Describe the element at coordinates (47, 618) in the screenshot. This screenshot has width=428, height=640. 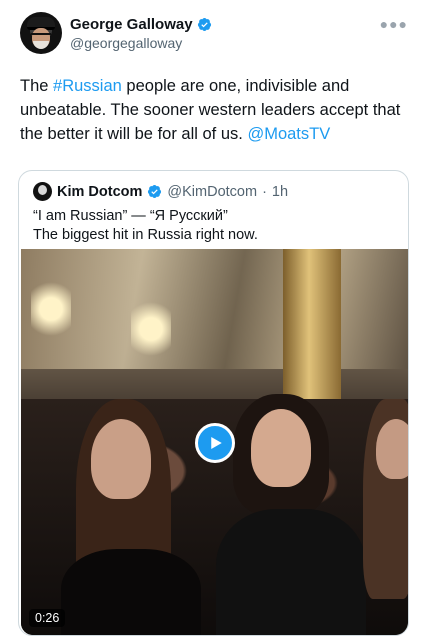
I see `video-duration: 0:26` at that location.